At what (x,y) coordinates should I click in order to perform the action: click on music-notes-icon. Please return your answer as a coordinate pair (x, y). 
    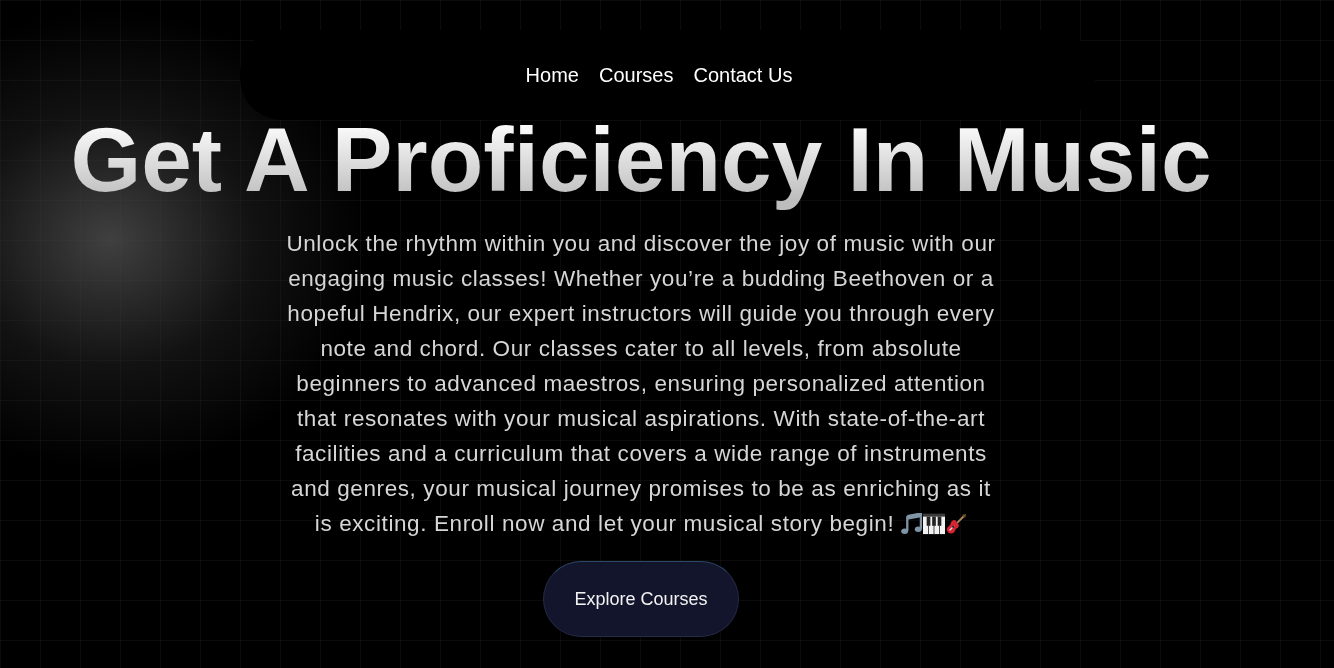
    Looking at the image, I should click on (912, 524).